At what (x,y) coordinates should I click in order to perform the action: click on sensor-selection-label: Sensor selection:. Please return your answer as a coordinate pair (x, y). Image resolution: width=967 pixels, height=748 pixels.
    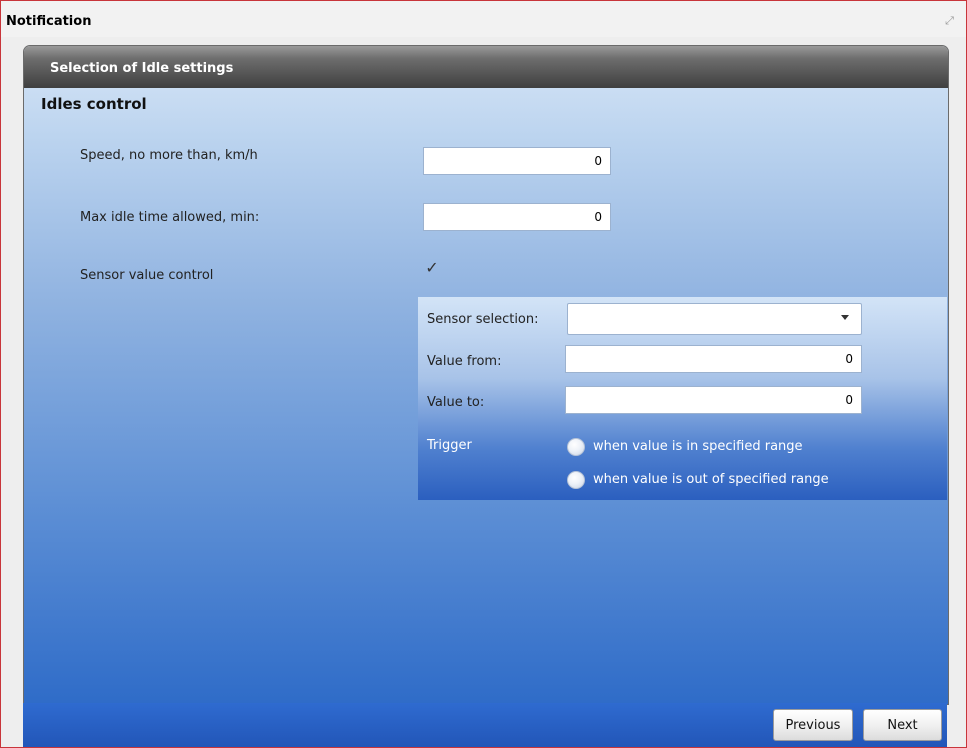
    Looking at the image, I should click on (483, 319).